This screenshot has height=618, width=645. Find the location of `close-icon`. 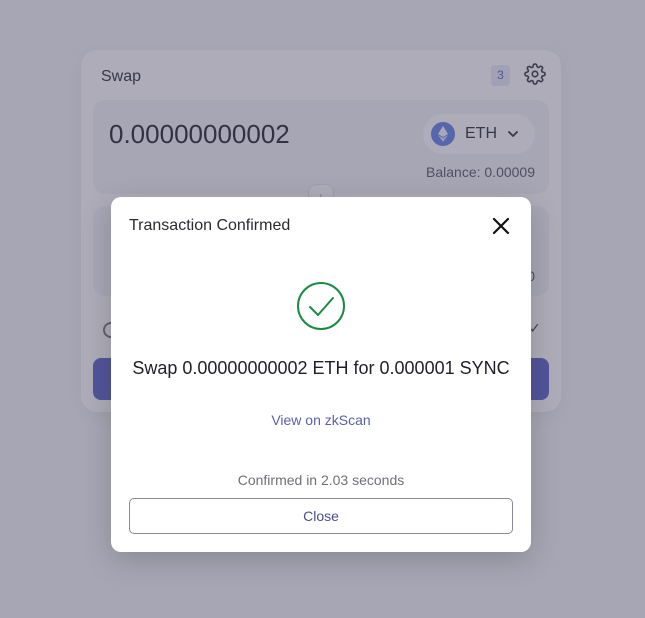

close-icon is located at coordinates (501, 226).